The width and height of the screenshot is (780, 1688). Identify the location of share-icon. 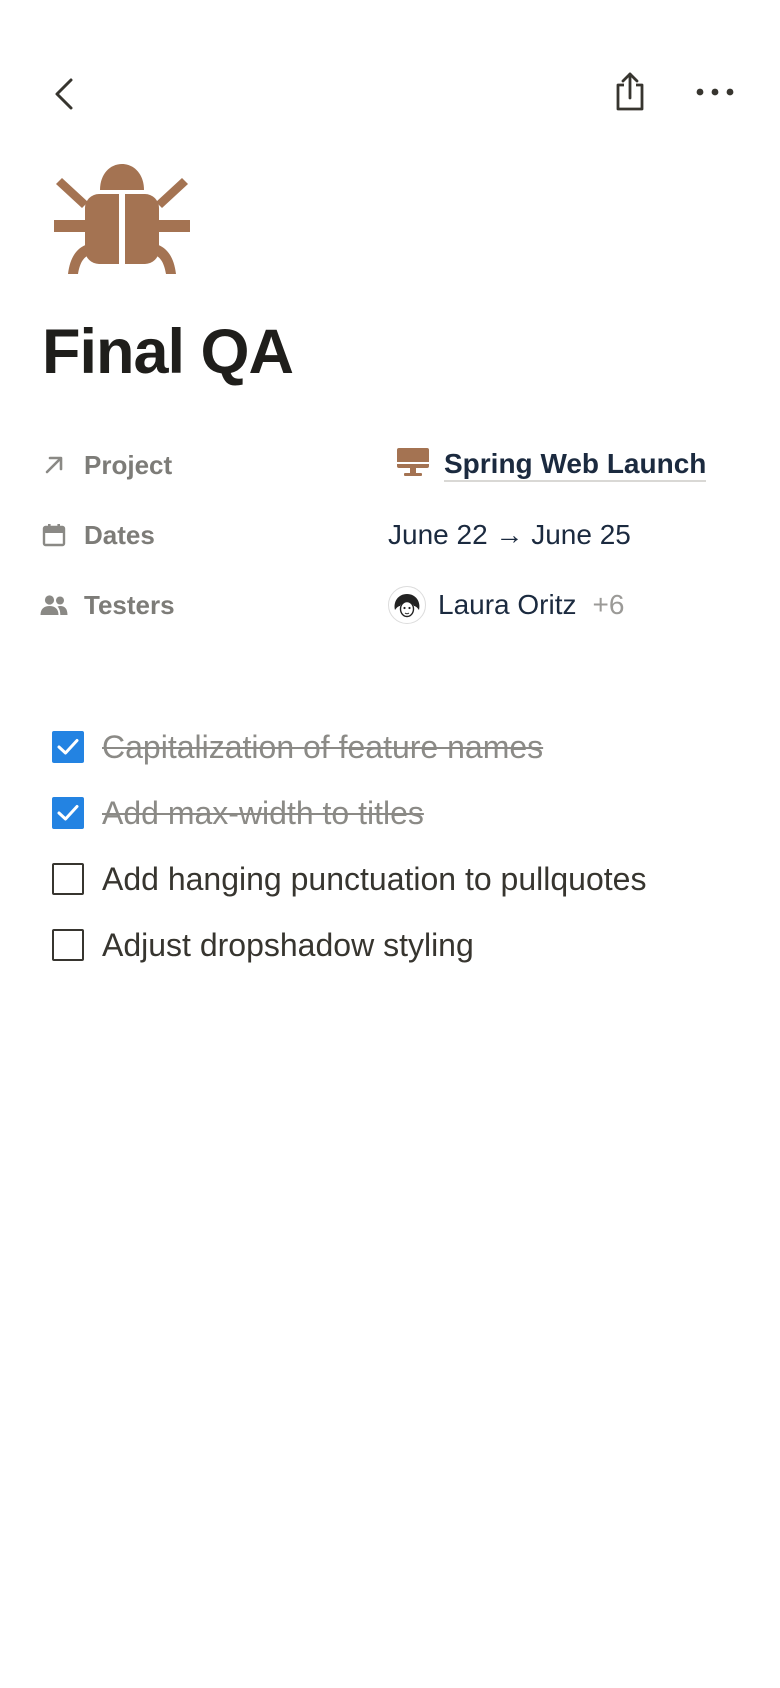
(630, 91).